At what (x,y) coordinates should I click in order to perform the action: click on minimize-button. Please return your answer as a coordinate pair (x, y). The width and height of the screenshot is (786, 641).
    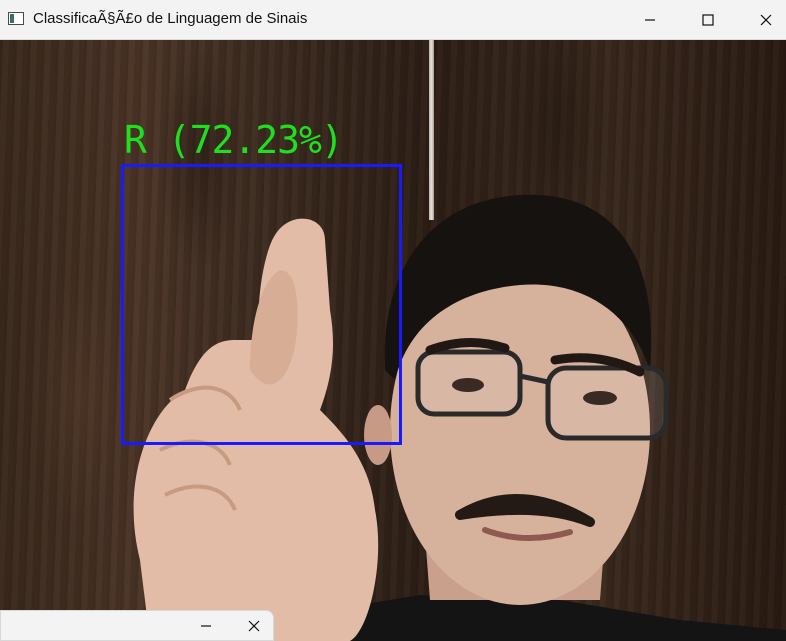
    Looking at the image, I should click on (650, 19).